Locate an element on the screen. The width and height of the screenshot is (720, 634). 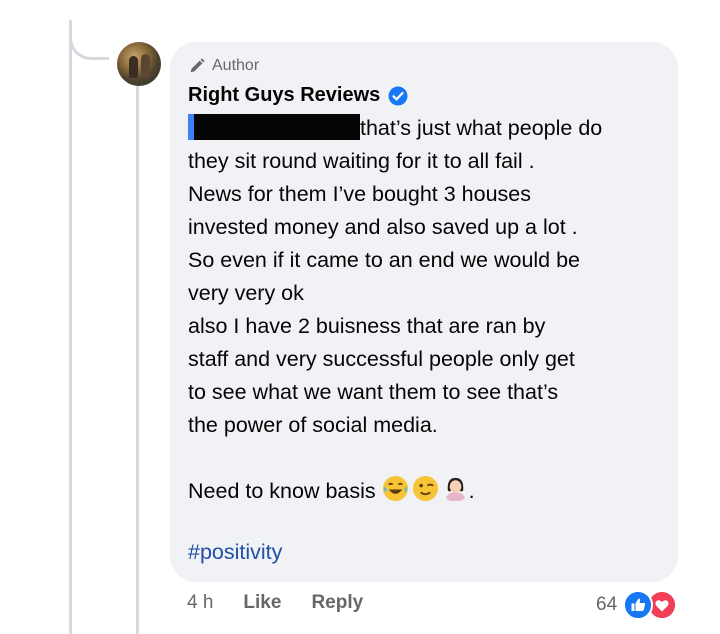
comment-text-first-line: that’s just what people do is located at coordinates (481, 128).